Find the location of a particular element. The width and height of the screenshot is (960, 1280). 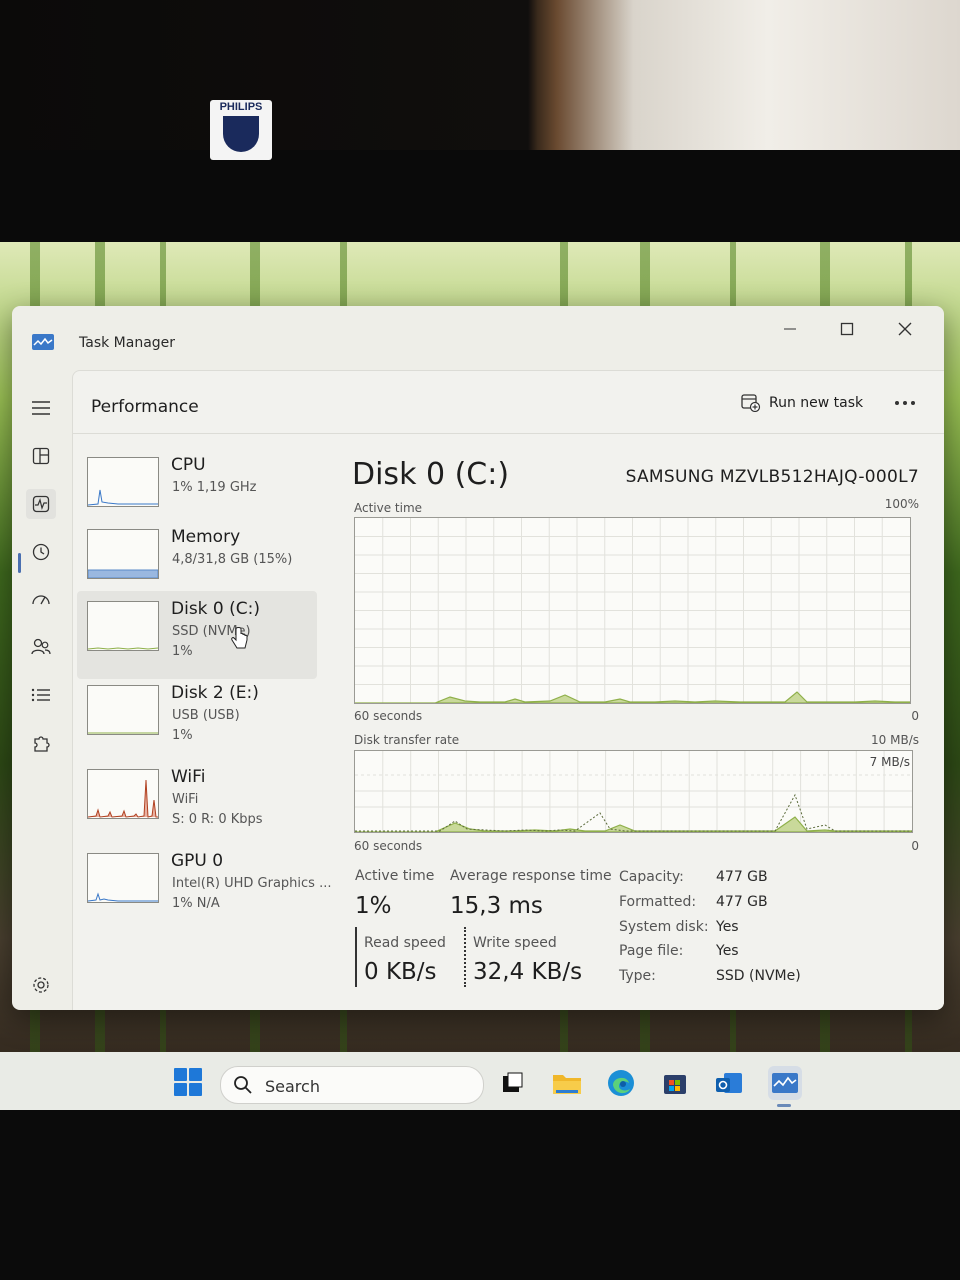

taskbar-outlook is located at coordinates (729, 1083).